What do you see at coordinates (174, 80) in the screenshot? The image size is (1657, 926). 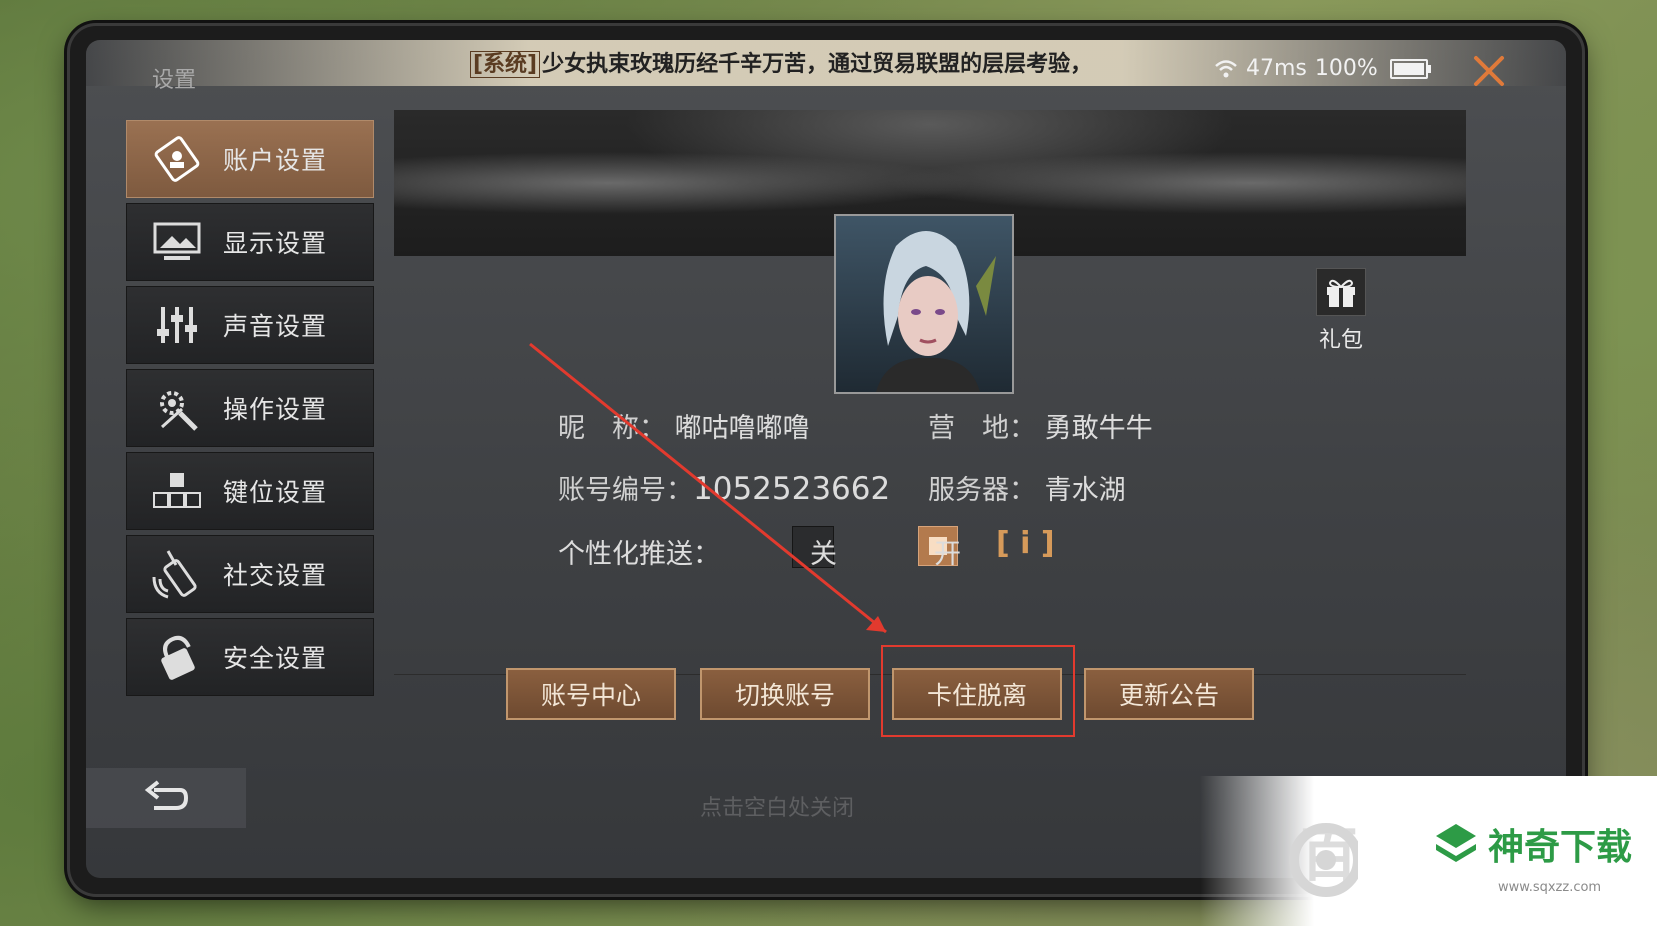 I see `page-title: 设置` at bounding box center [174, 80].